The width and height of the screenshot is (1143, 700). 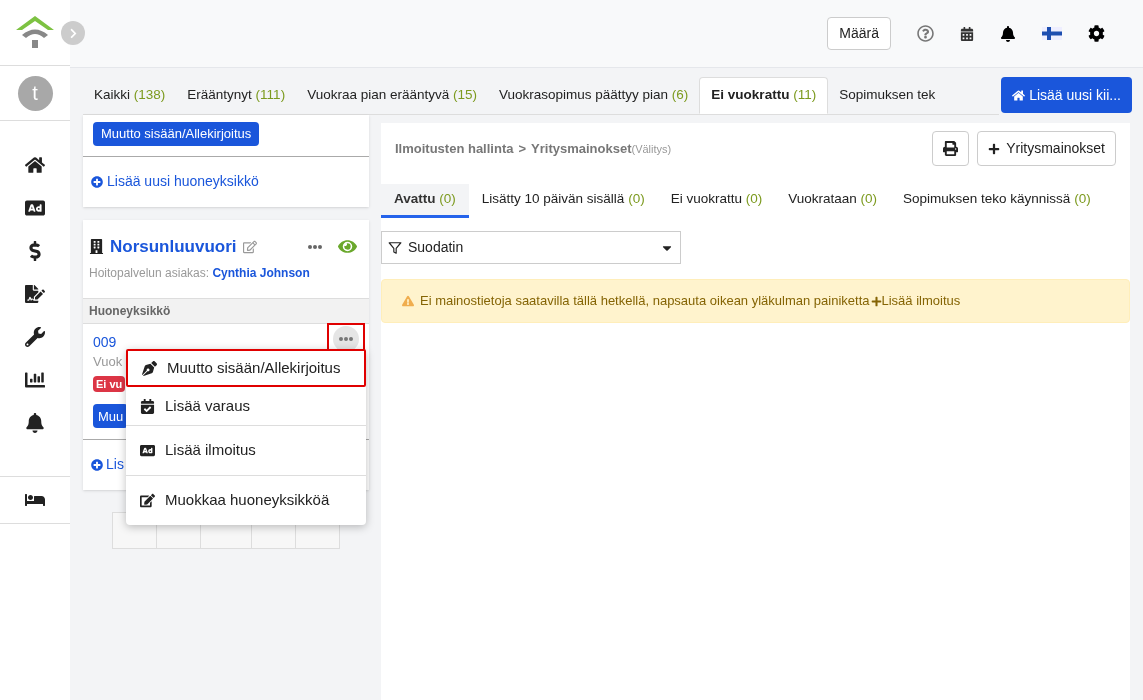 What do you see at coordinates (109, 384) in the screenshot?
I see `status-badge: Ei vu` at bounding box center [109, 384].